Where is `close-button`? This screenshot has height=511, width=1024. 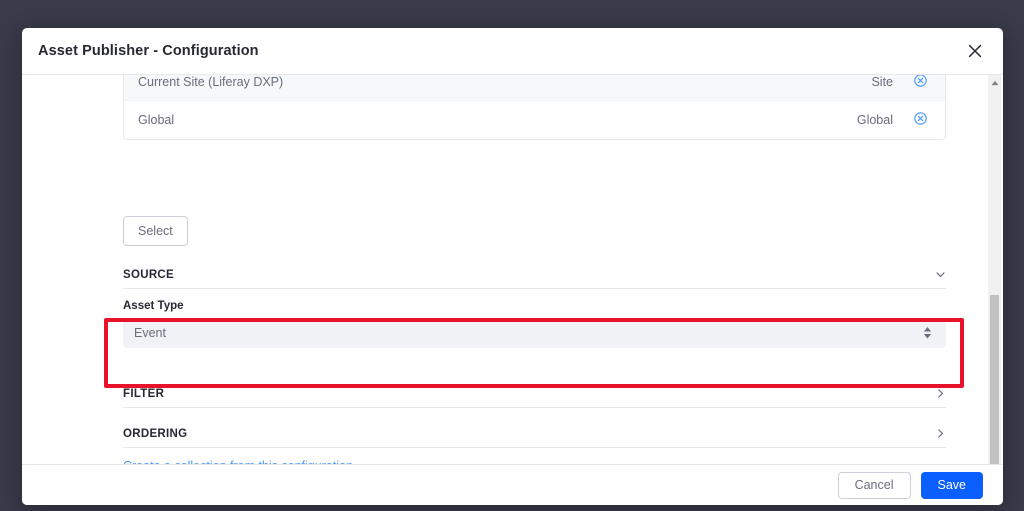
close-button is located at coordinates (975, 51).